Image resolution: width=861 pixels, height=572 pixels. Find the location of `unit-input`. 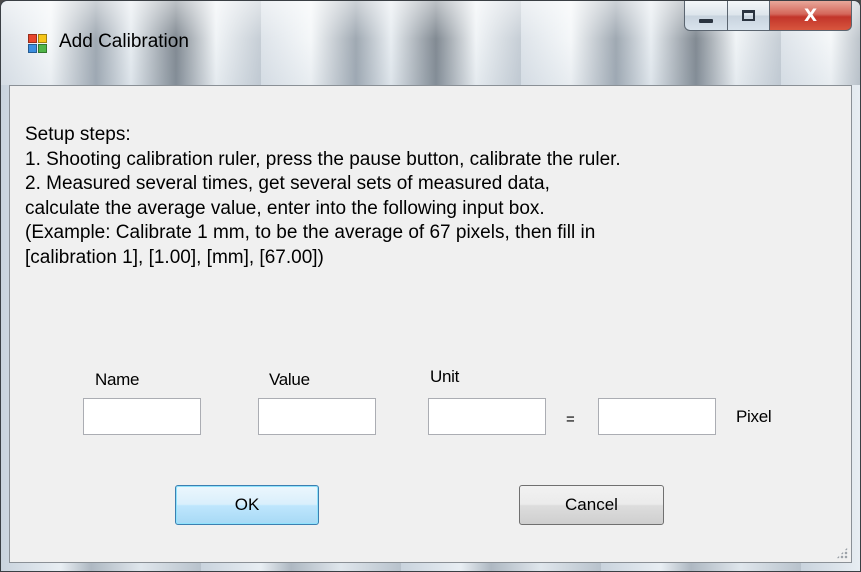

unit-input is located at coordinates (487, 416).